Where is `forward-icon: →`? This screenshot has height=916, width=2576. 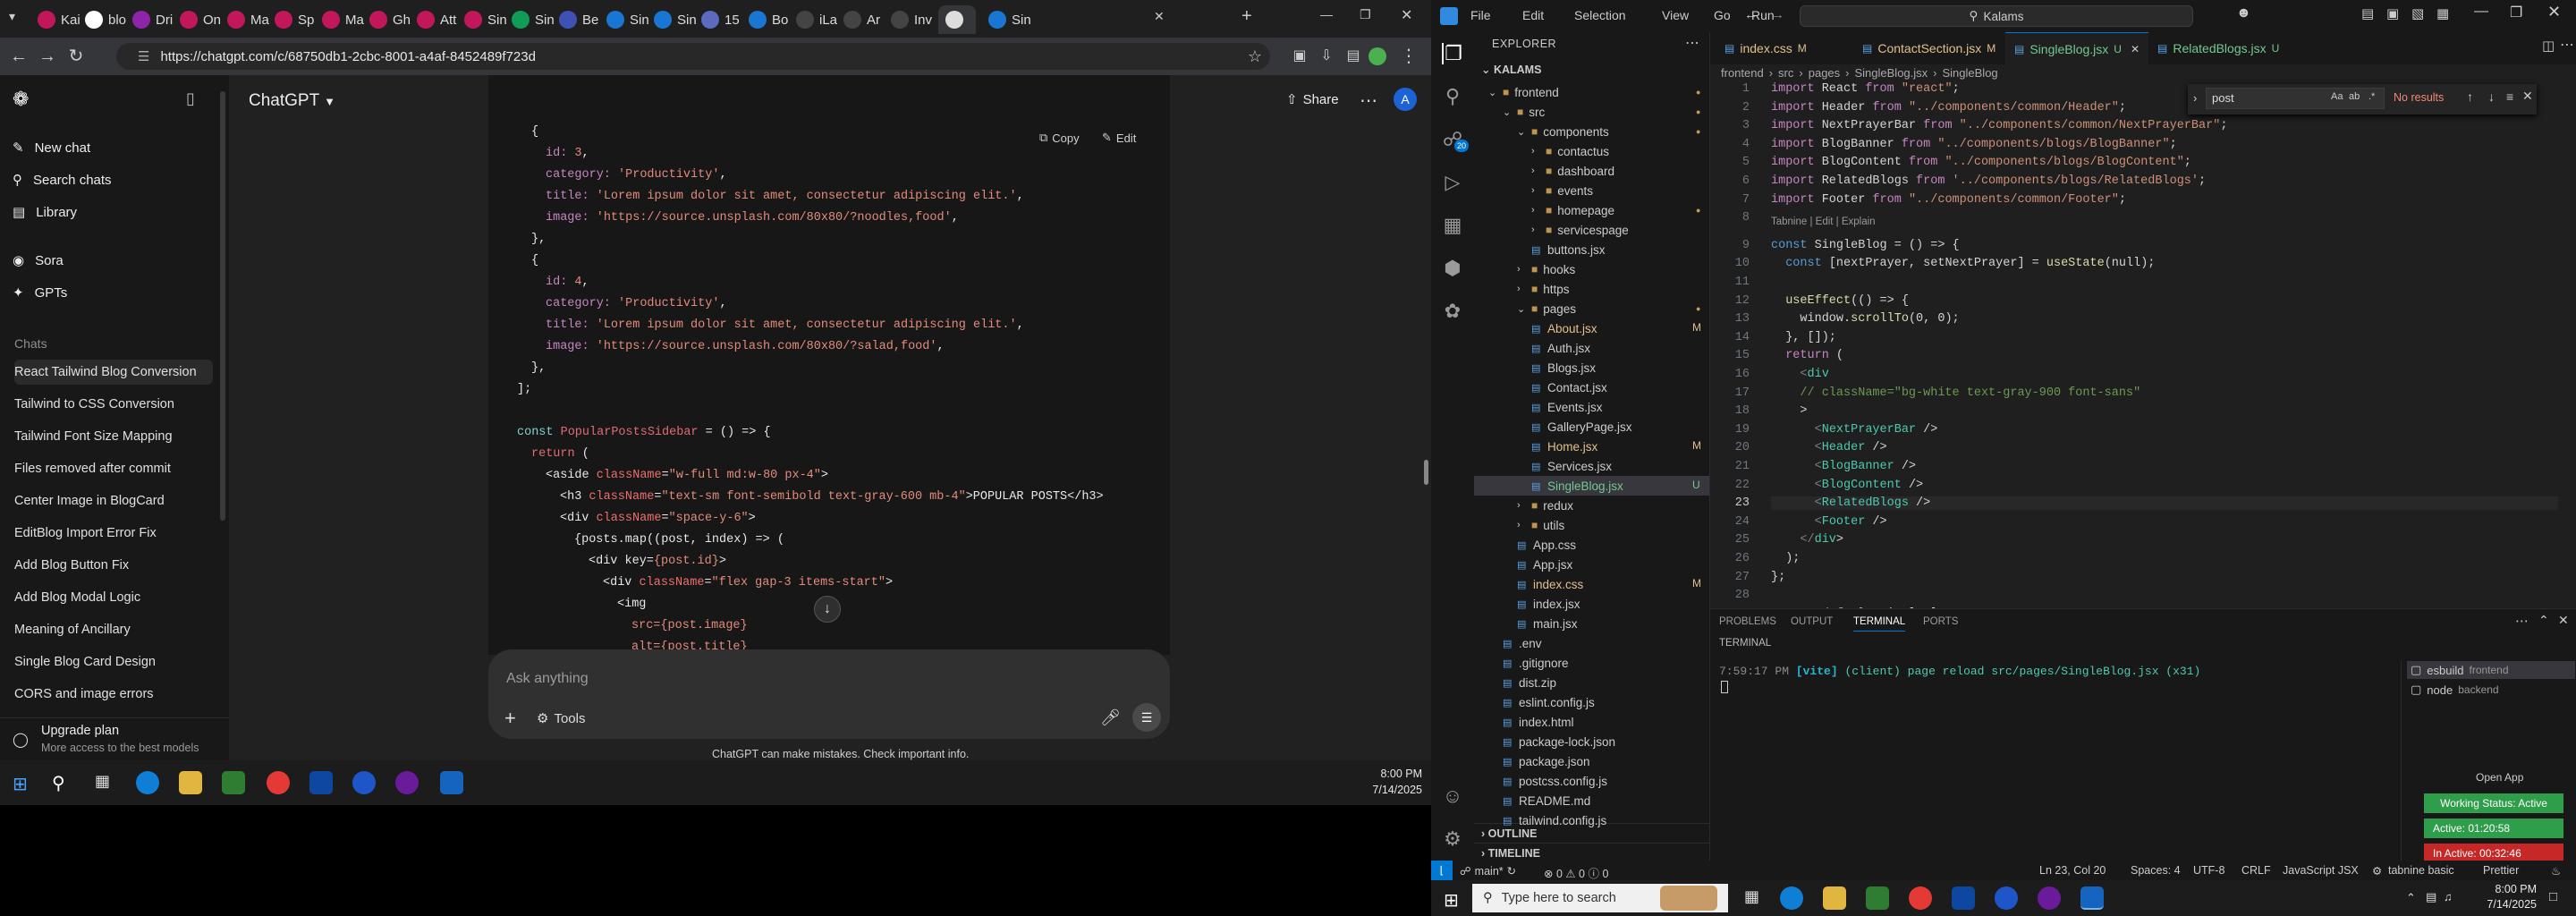 forward-icon: → is located at coordinates (47, 56).